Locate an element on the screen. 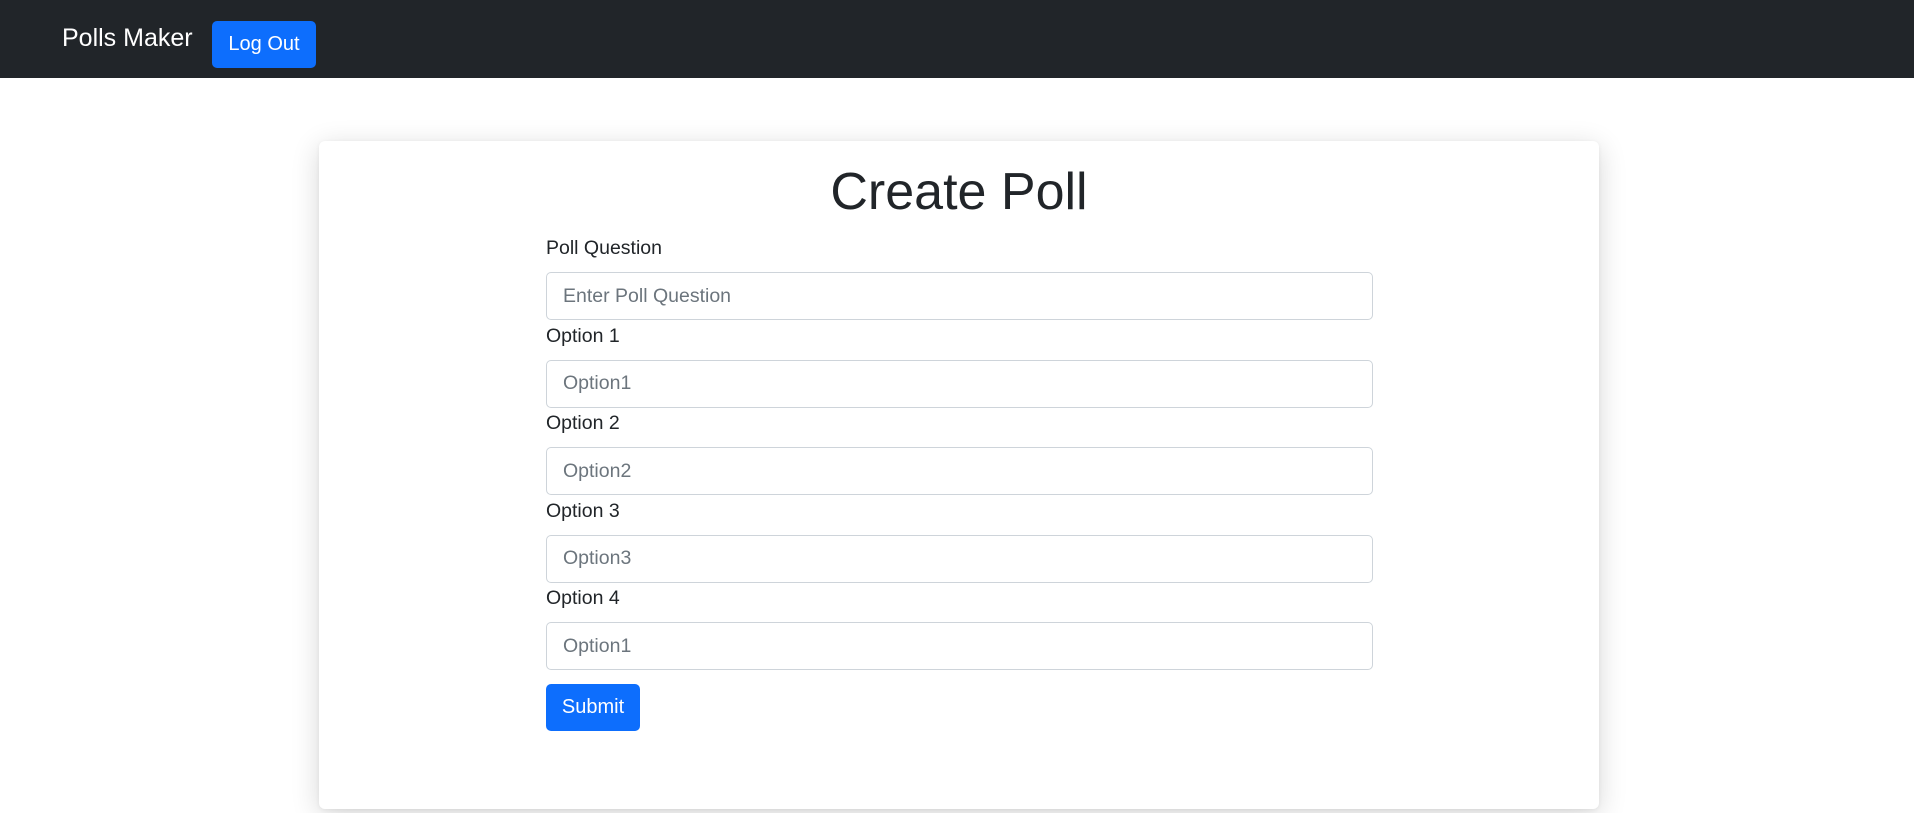 The height and width of the screenshot is (813, 1914). option-3-input is located at coordinates (959, 558).